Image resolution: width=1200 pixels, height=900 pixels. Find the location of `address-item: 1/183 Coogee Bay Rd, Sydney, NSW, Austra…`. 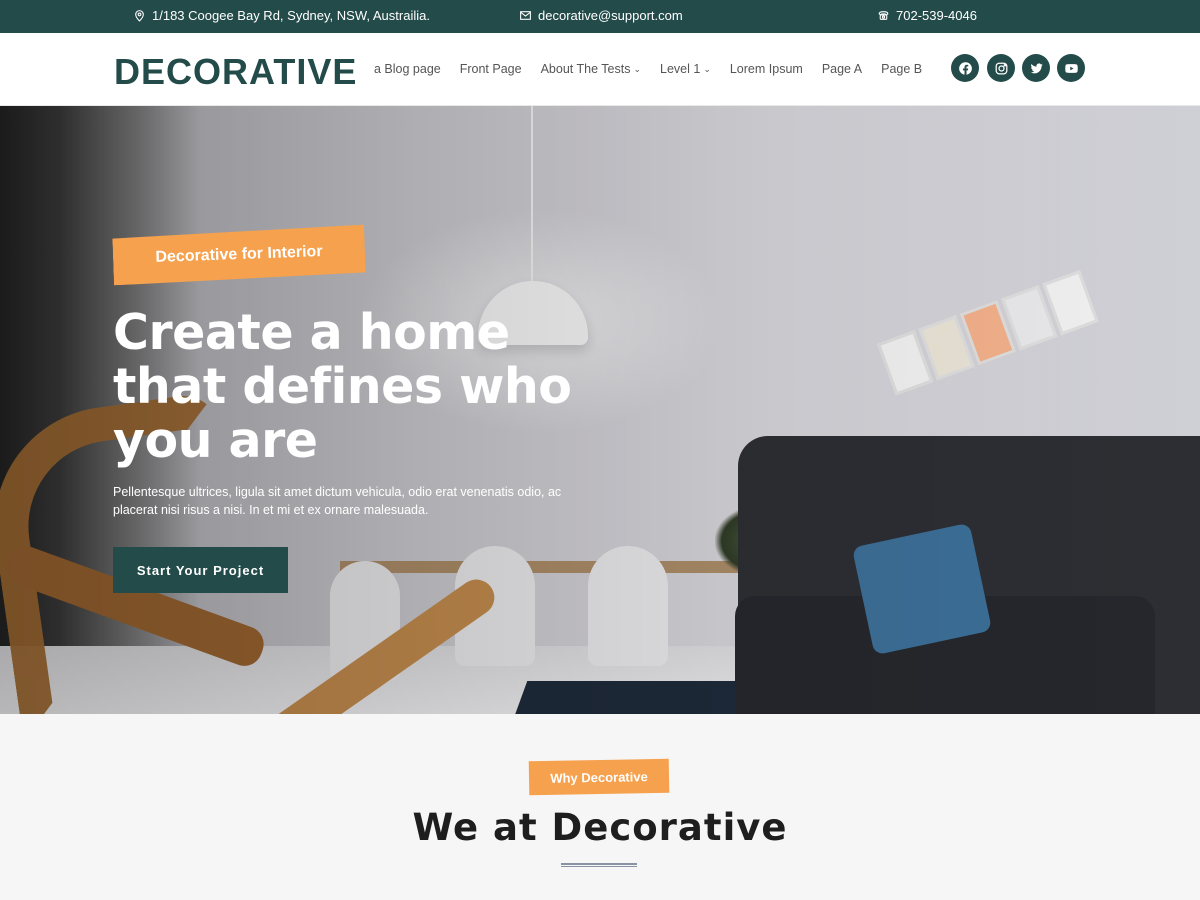

address-item: 1/183 Coogee Bay Rd, Sydney, NSW, Austra… is located at coordinates (281, 15).